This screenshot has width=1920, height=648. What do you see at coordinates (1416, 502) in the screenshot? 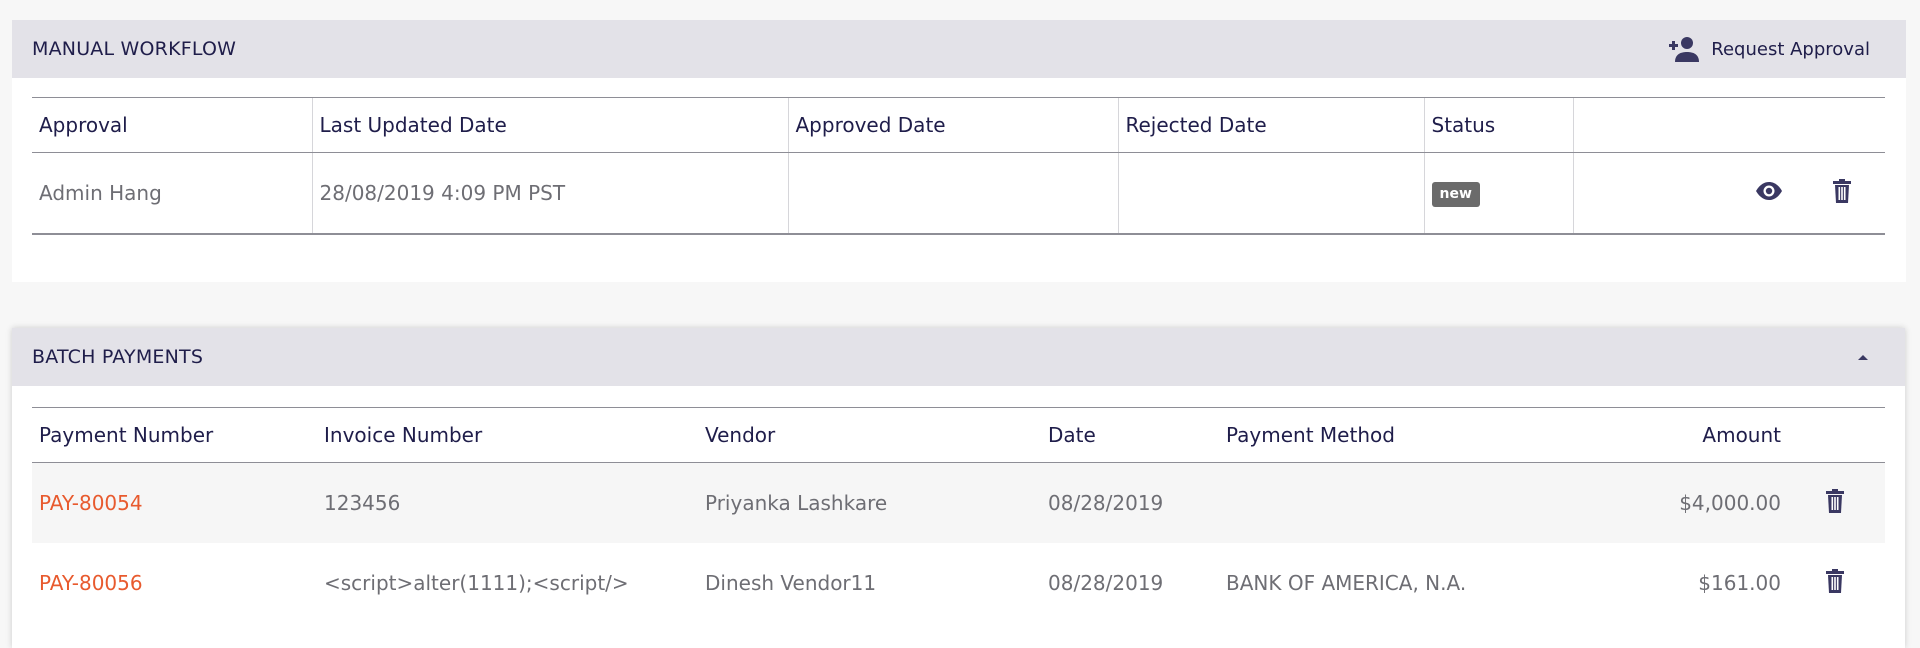
I see `payment-method` at bounding box center [1416, 502].